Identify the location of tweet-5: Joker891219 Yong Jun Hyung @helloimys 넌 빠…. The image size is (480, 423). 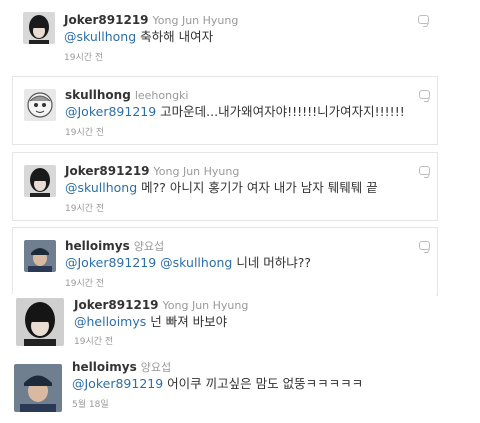
(223, 320).